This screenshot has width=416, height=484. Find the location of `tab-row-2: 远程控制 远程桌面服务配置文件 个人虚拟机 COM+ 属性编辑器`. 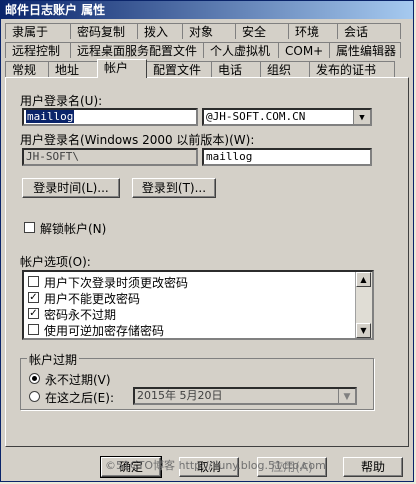

tab-row-2: 远程控制 远程桌面服务配置文件 个人虚拟机 COM+ 属性编辑器 is located at coordinates (203, 50).